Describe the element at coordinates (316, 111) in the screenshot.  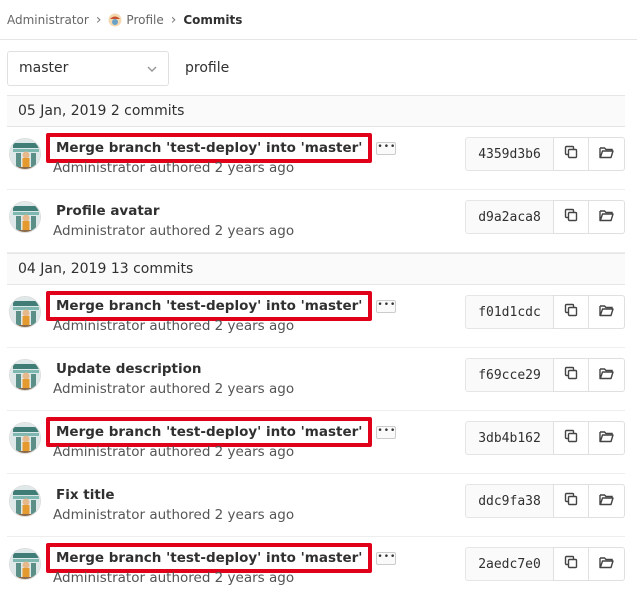
I see `day-header: 05 Jan, 2019 2 commits` at that location.